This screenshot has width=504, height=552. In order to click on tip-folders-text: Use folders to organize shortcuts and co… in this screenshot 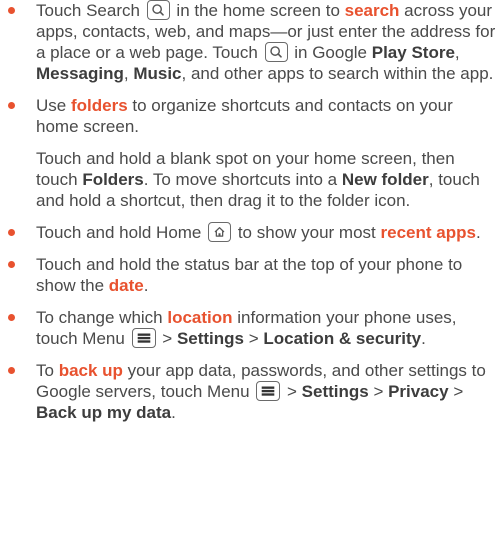, I will do `click(267, 116)`.